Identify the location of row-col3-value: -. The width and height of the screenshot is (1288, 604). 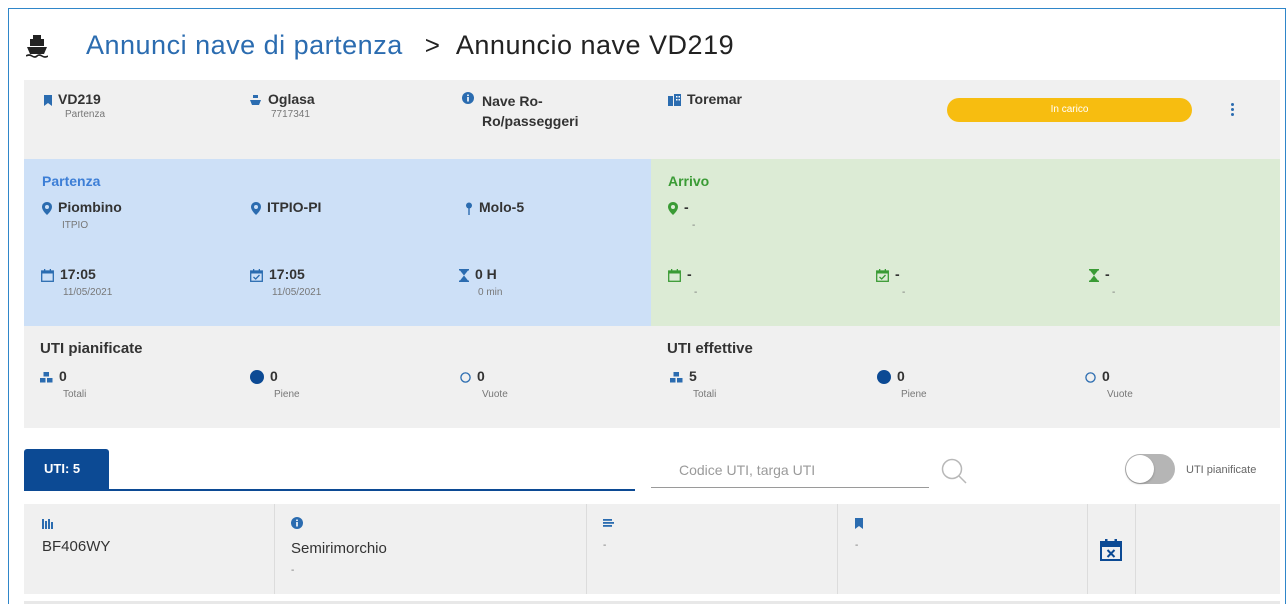
(605, 545).